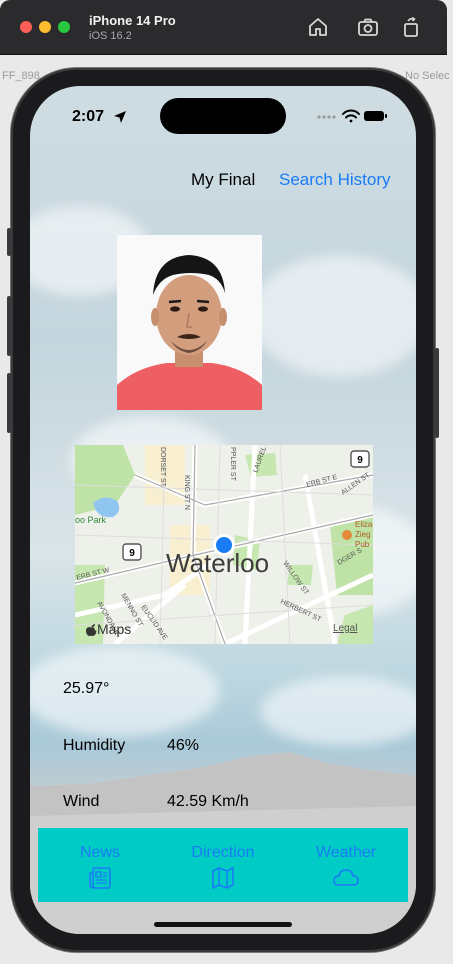  Describe the element at coordinates (162, 467) in the screenshot. I see `svg-text: DORSET ST` at that location.